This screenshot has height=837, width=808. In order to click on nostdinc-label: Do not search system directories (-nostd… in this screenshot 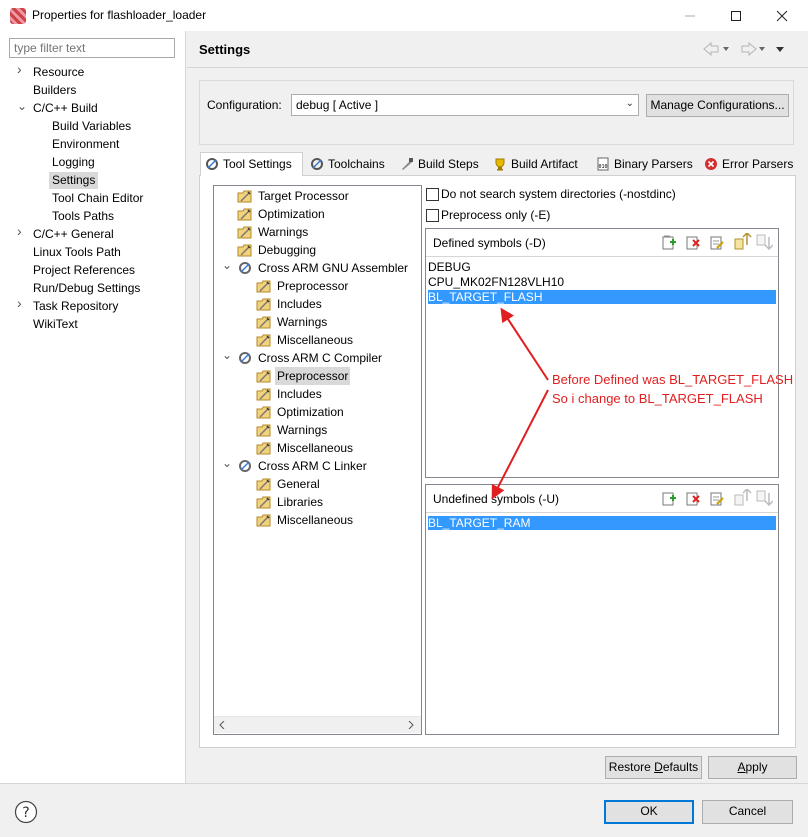, I will do `click(558, 194)`.